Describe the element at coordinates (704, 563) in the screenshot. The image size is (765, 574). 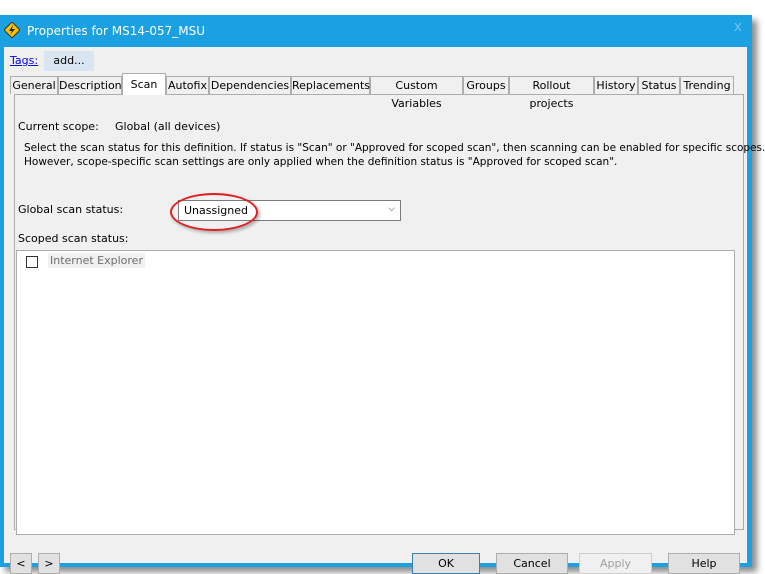
I see `help-button: Help` at that location.